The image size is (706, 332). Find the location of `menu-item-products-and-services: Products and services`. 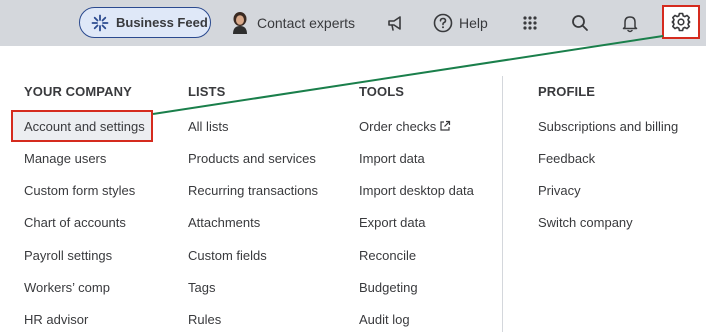

menu-item-products-and-services: Products and services is located at coordinates (252, 158).